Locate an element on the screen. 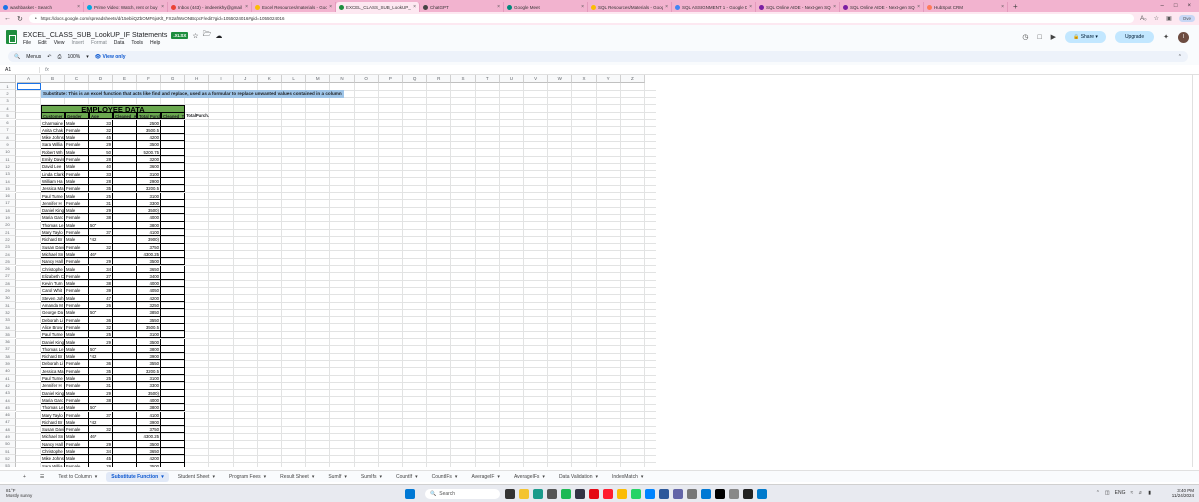 The height and width of the screenshot is (502, 1199). table-cell: 3500.5 is located at coordinates (149, 130).